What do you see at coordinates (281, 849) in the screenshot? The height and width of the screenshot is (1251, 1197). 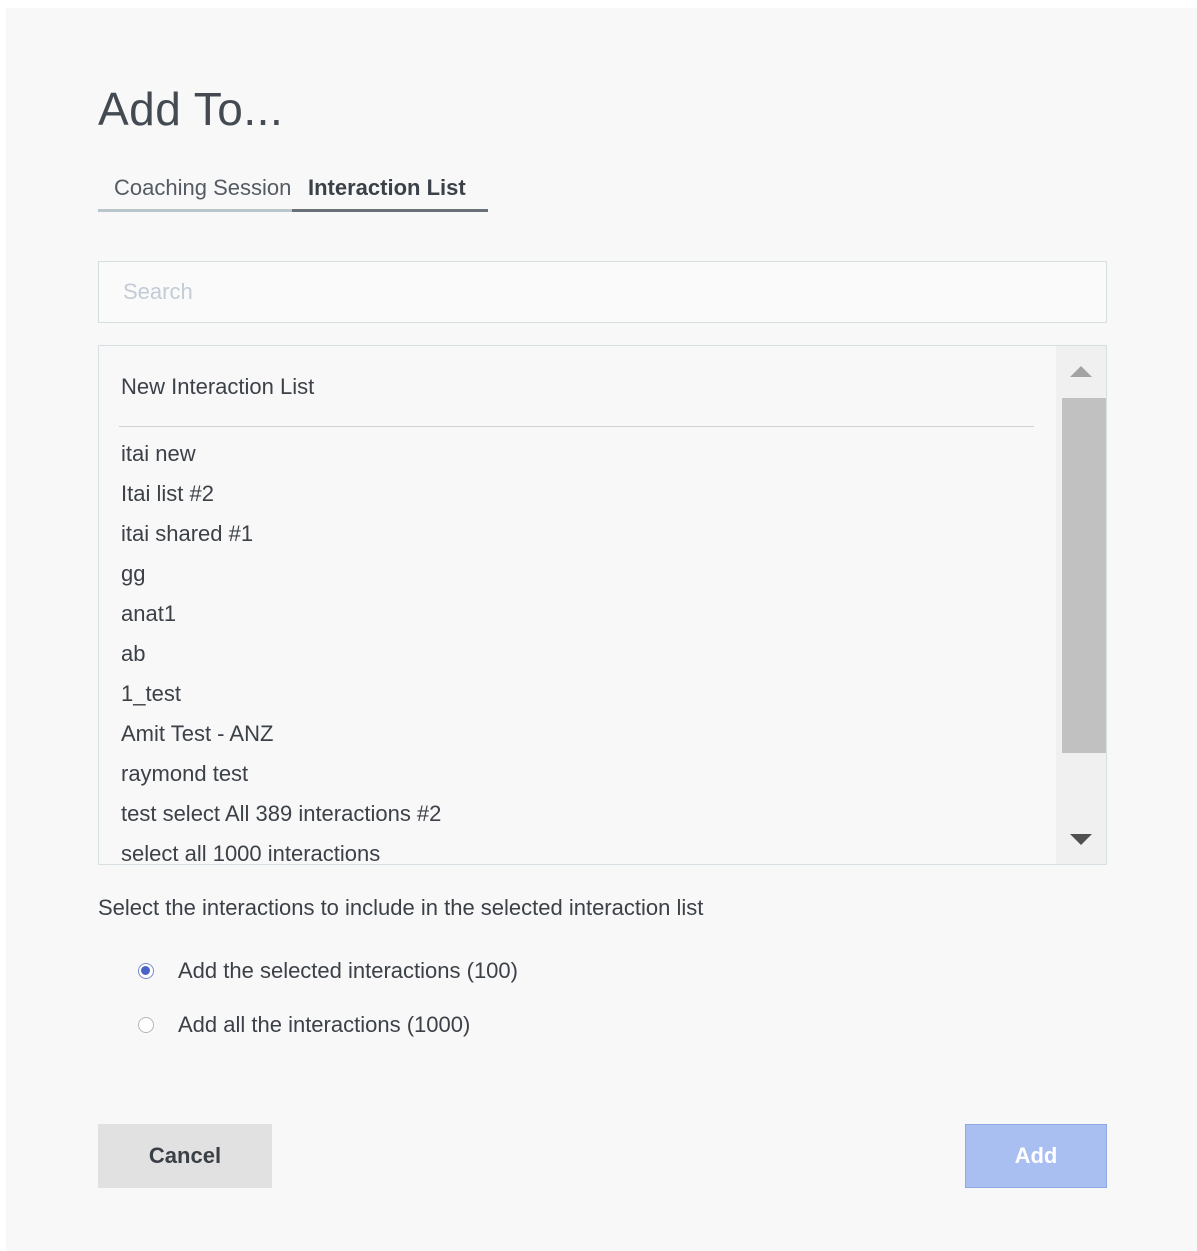 I see `list-item: select all 1000 interactions` at bounding box center [281, 849].